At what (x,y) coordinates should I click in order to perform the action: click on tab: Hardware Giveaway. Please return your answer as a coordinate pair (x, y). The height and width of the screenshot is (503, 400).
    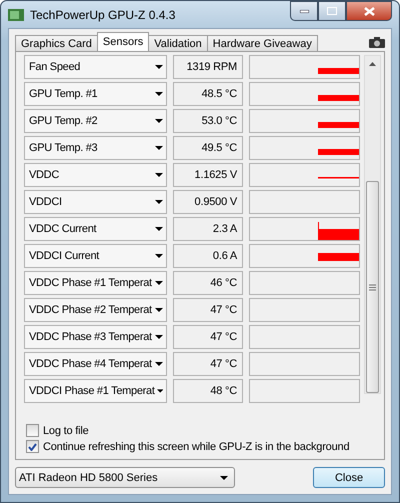
    Looking at the image, I should click on (262, 43).